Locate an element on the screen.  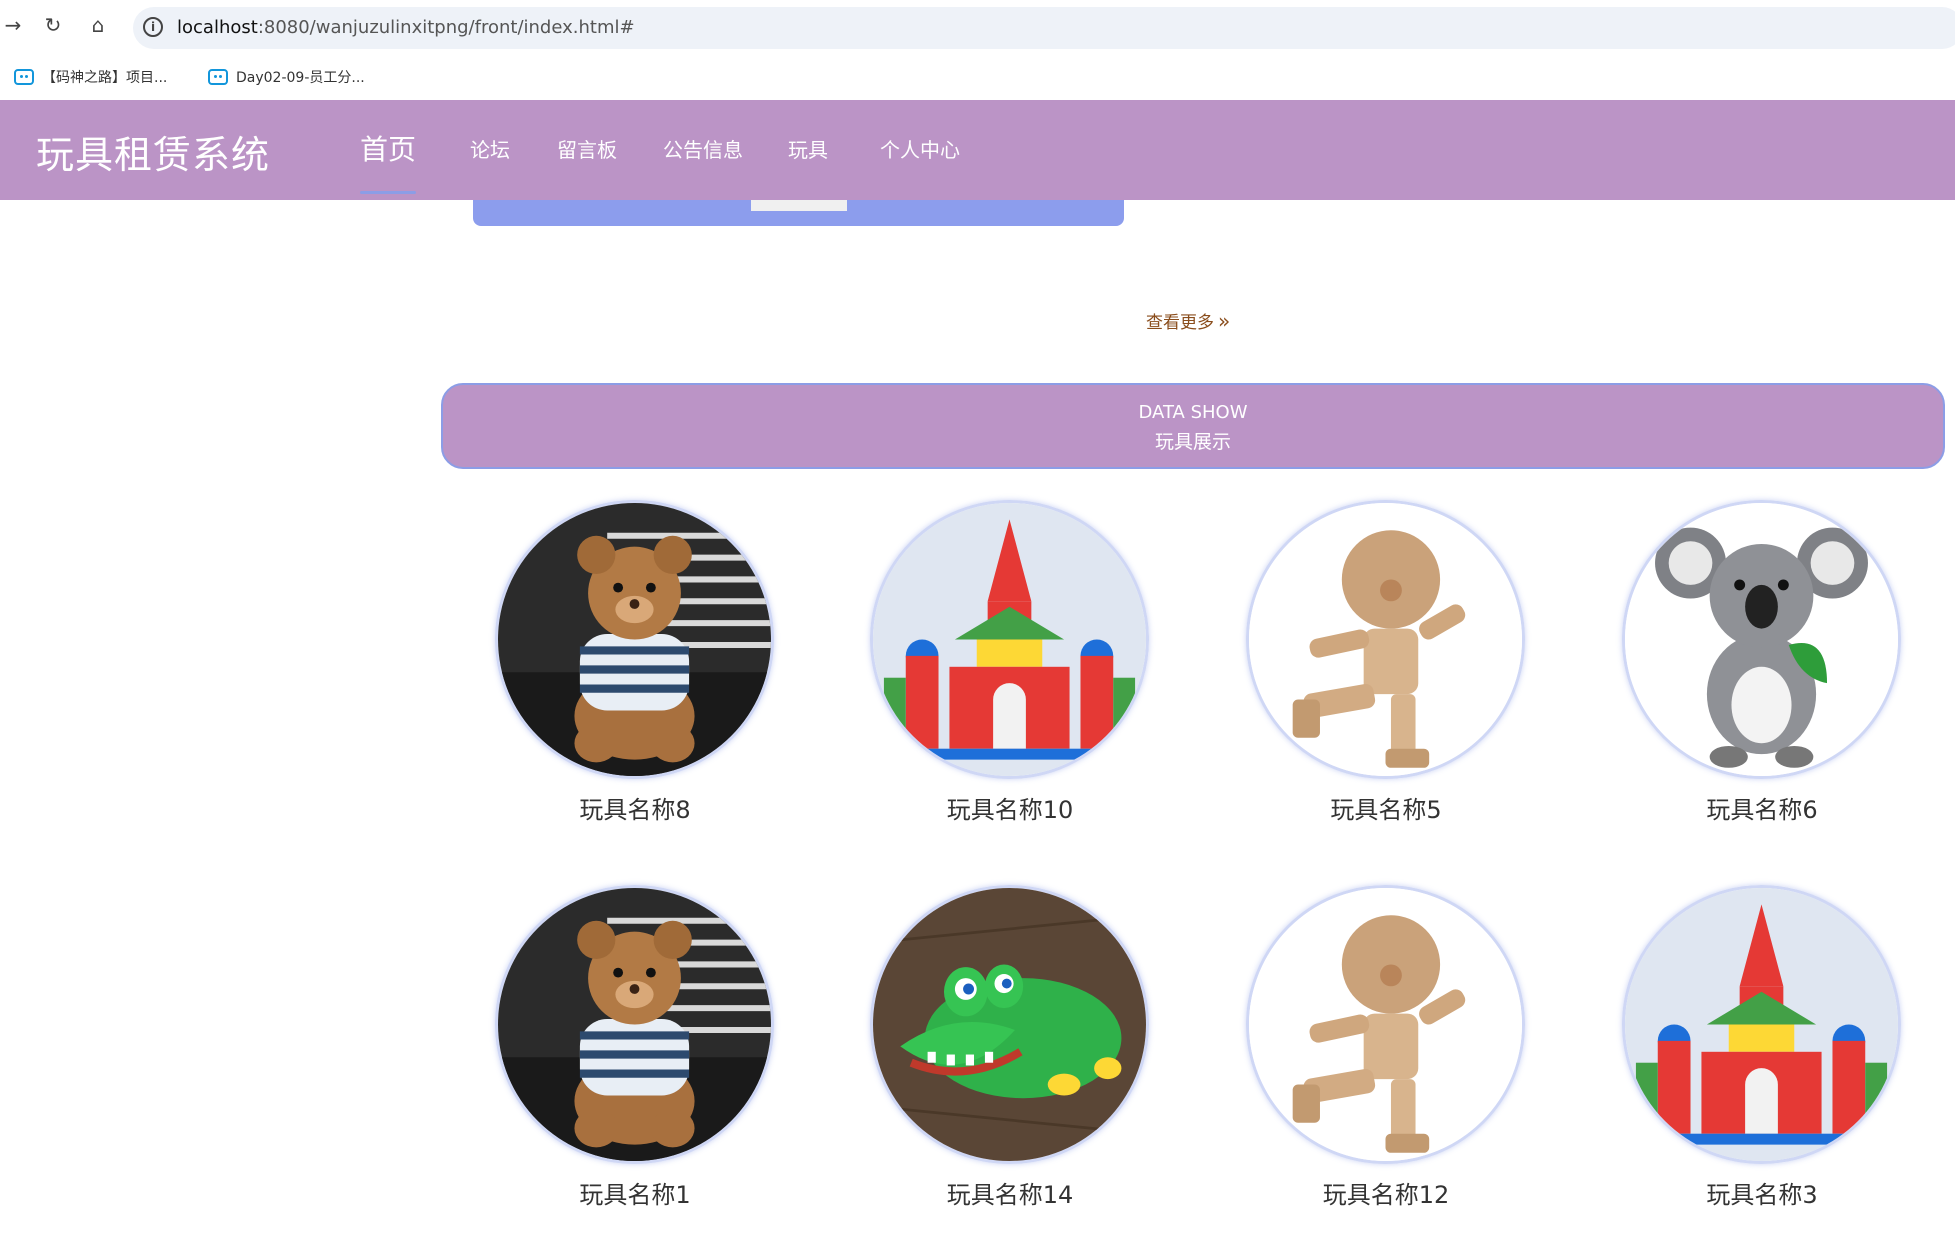
product-name: 玩具名称6 is located at coordinates (1762, 807).